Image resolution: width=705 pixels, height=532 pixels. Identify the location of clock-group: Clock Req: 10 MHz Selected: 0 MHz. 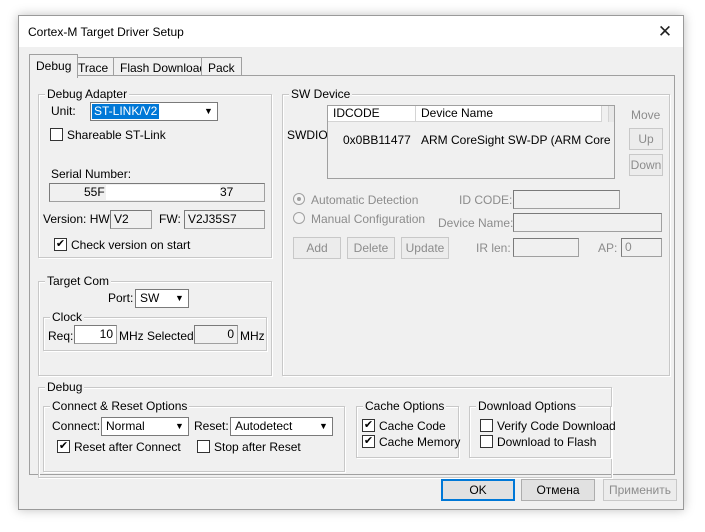
(155, 330).